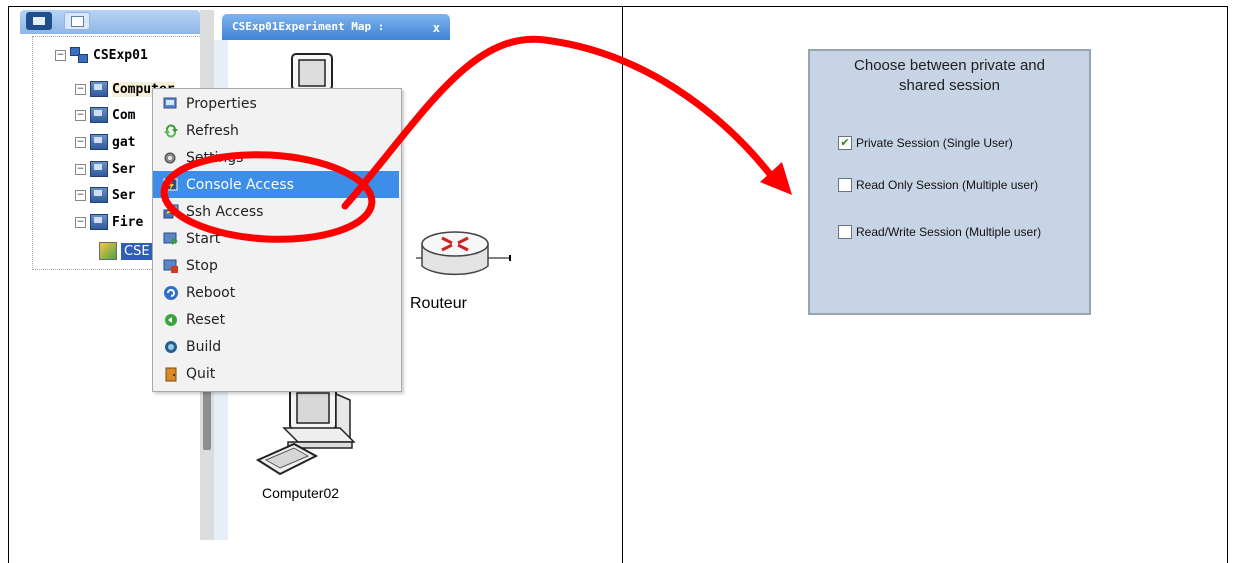 The height and width of the screenshot is (563, 1236). Describe the element at coordinates (124, 142) in the screenshot. I see `tree-item-label: gat` at that location.